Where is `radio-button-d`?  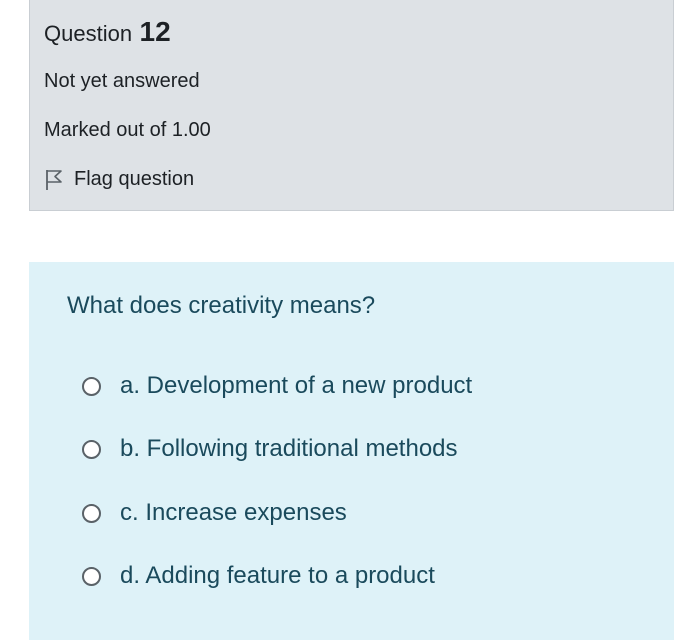
radio-button-d is located at coordinates (91, 576).